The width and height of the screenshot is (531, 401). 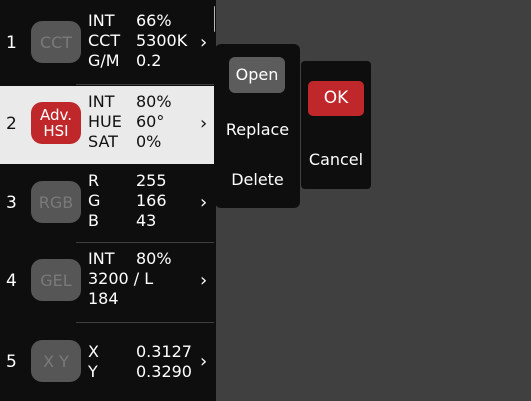 What do you see at coordinates (56, 280) in the screenshot?
I see `mode-badge-gel: GEL` at bounding box center [56, 280].